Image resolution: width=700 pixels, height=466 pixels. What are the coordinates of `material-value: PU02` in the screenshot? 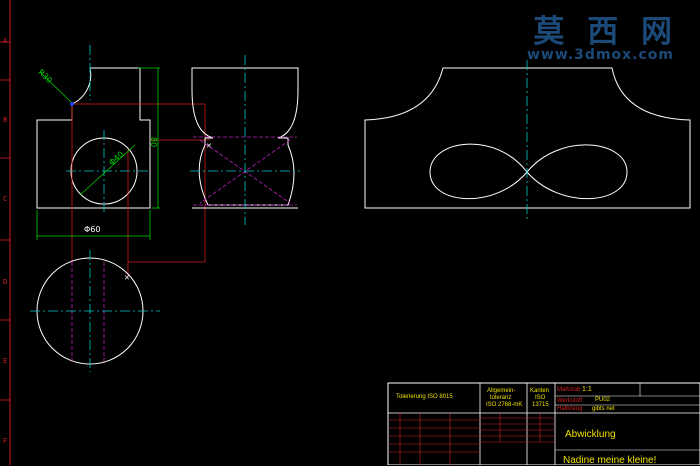 It's located at (603, 400).